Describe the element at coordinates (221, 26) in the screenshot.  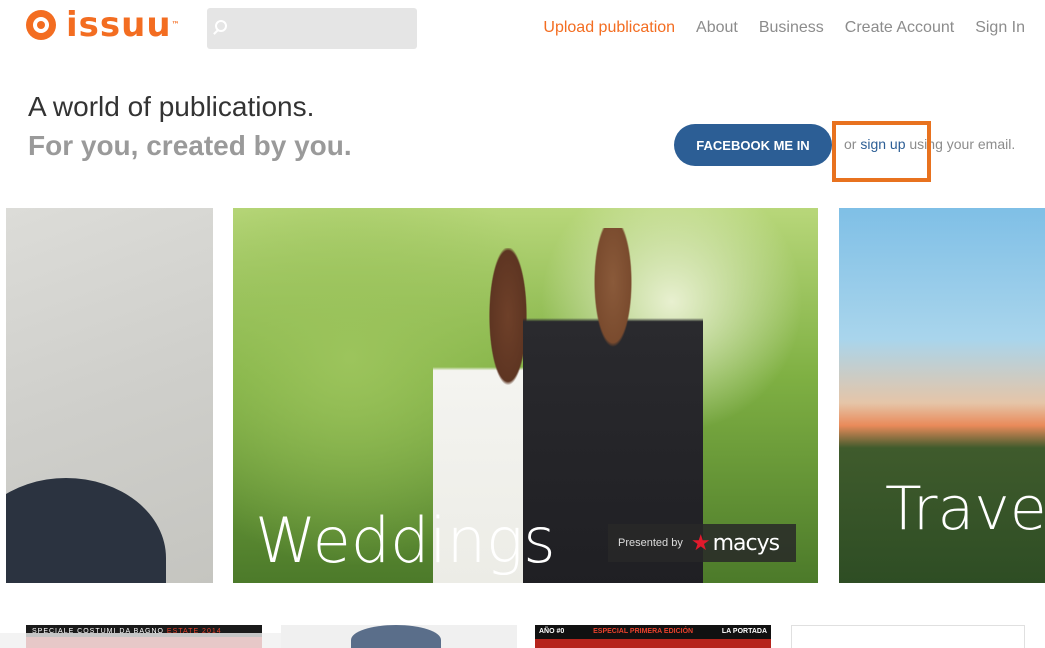
I see `search-icon` at that location.